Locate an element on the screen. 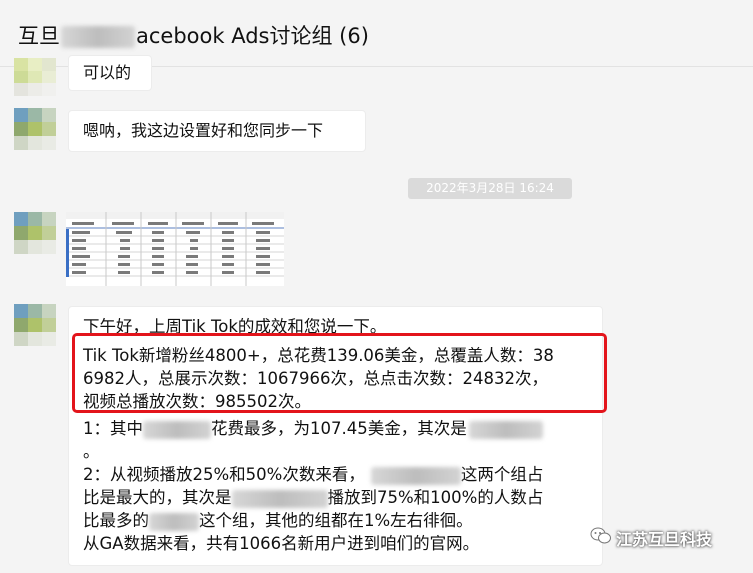 The image size is (753, 573). spreadsheet-image is located at coordinates (175, 249).